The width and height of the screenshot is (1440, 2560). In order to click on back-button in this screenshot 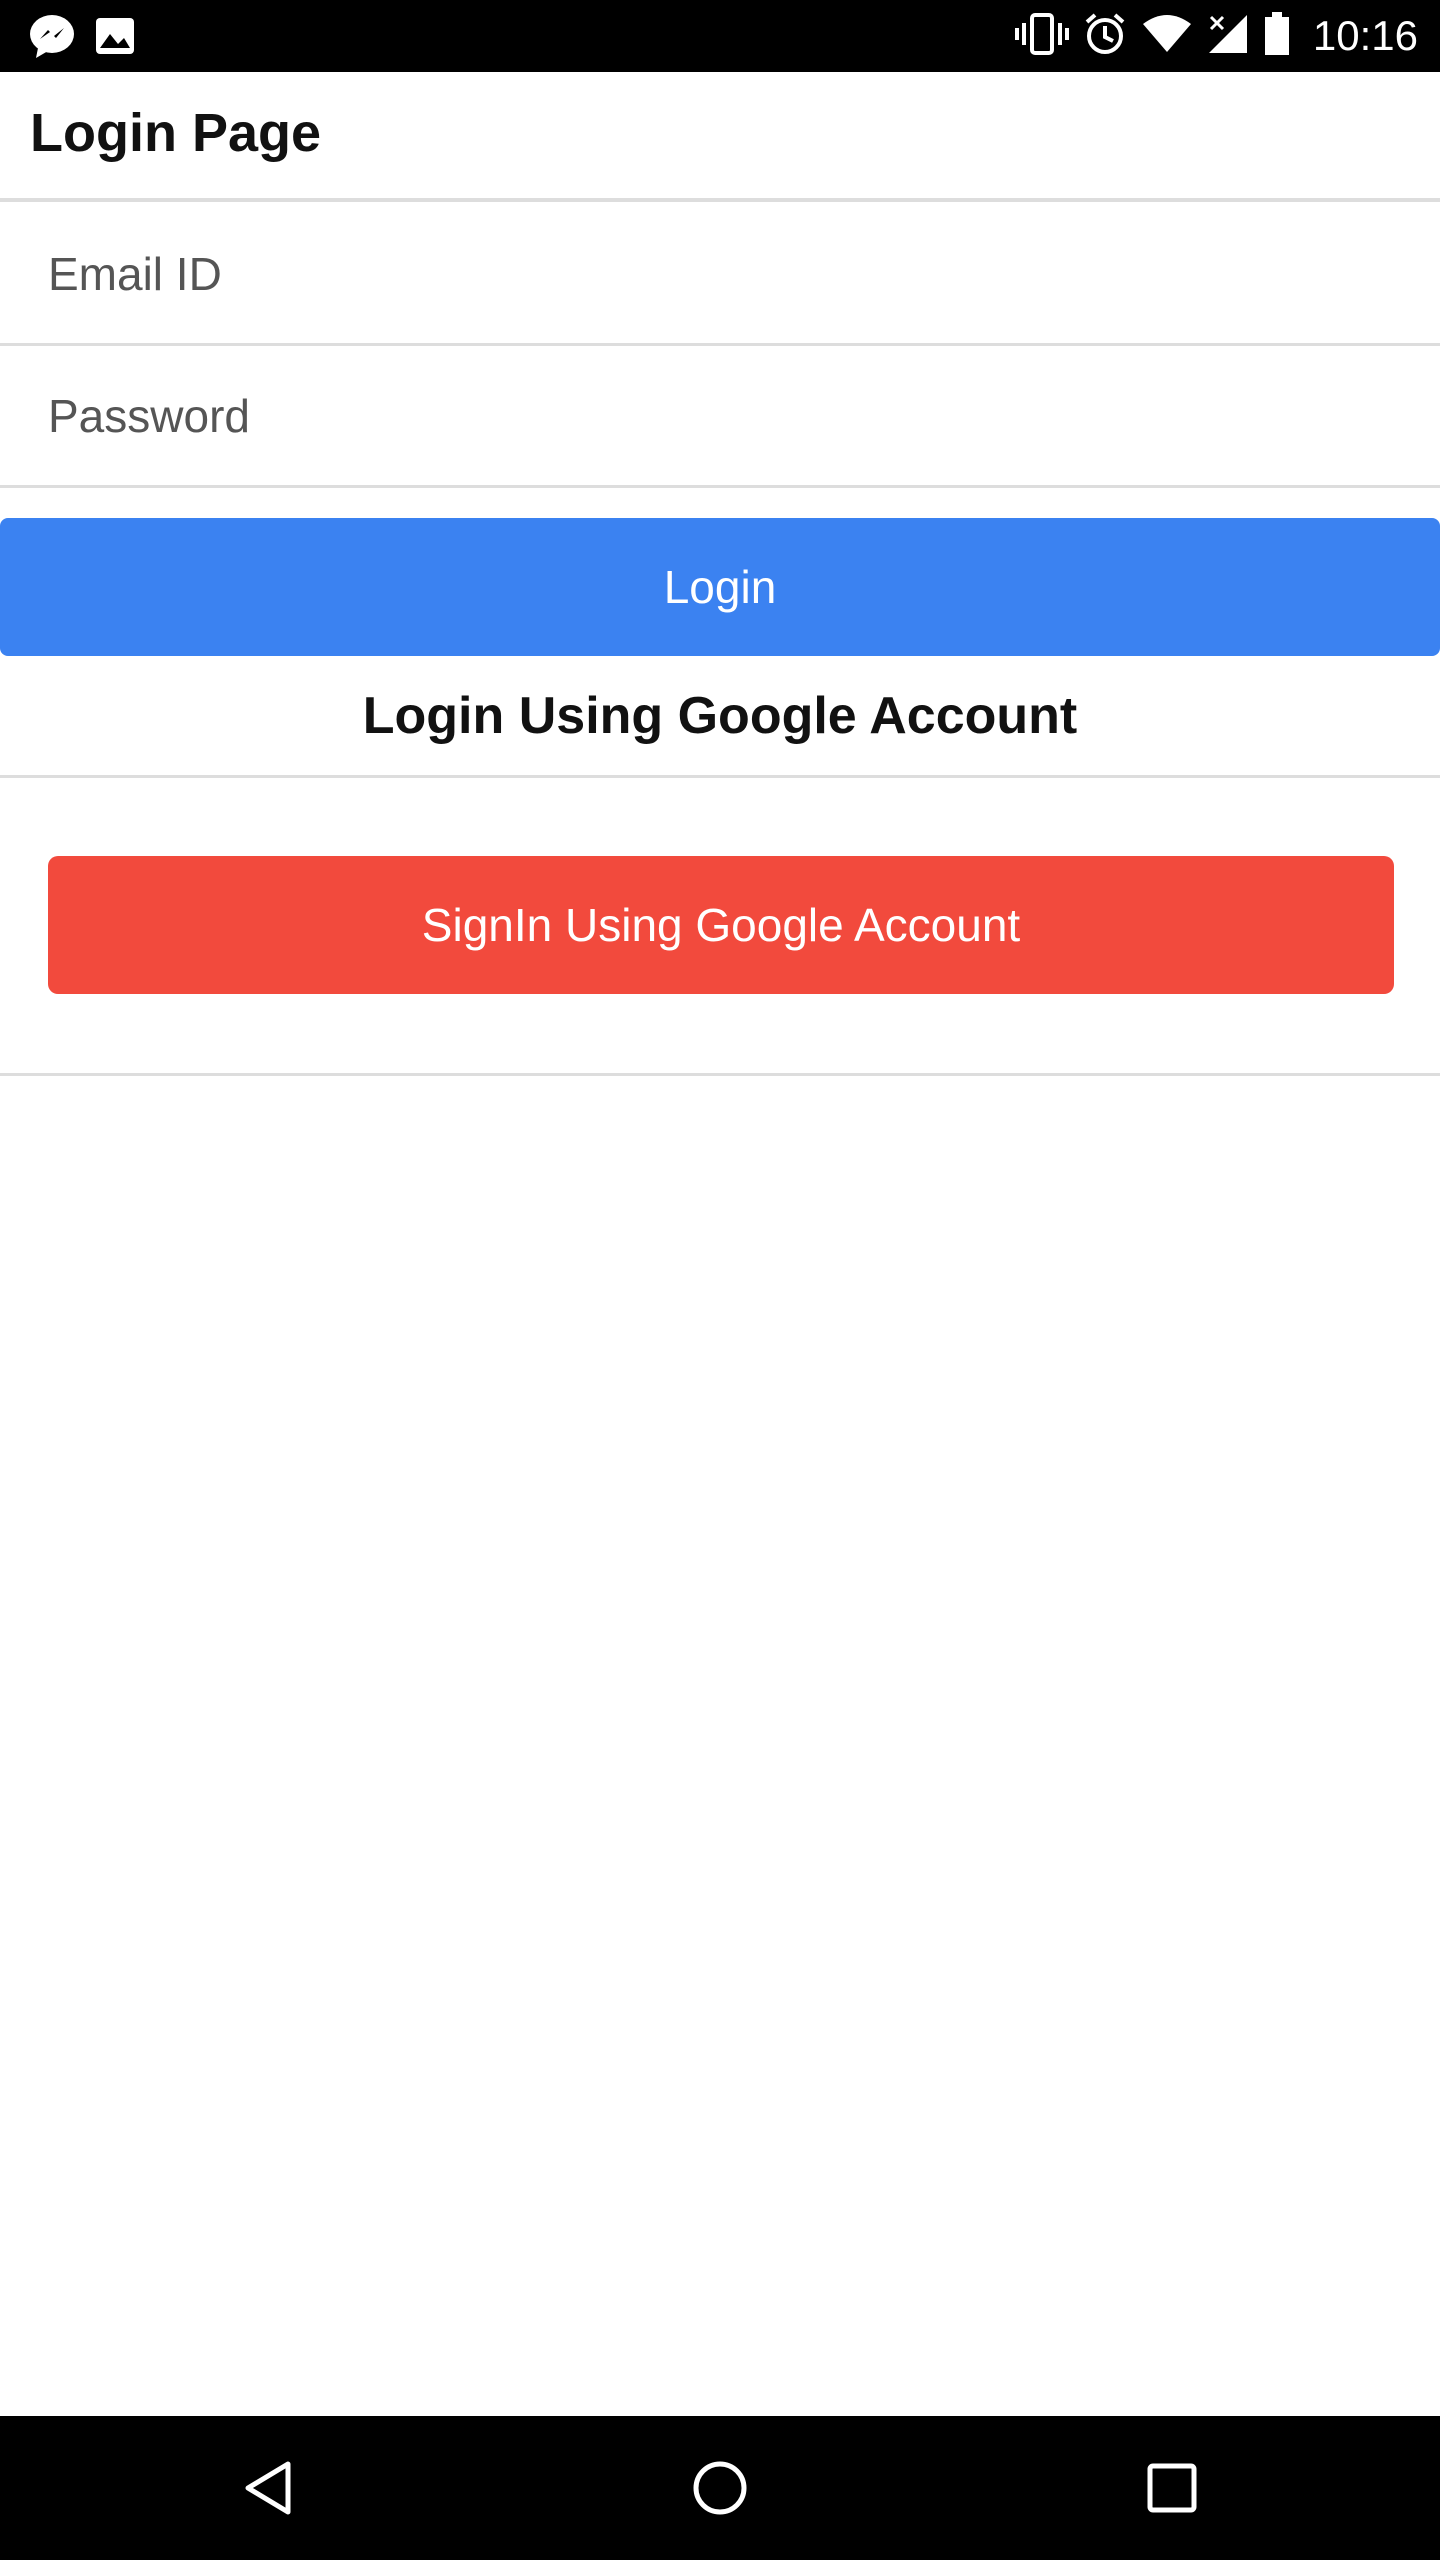, I will do `click(270, 2488)`.